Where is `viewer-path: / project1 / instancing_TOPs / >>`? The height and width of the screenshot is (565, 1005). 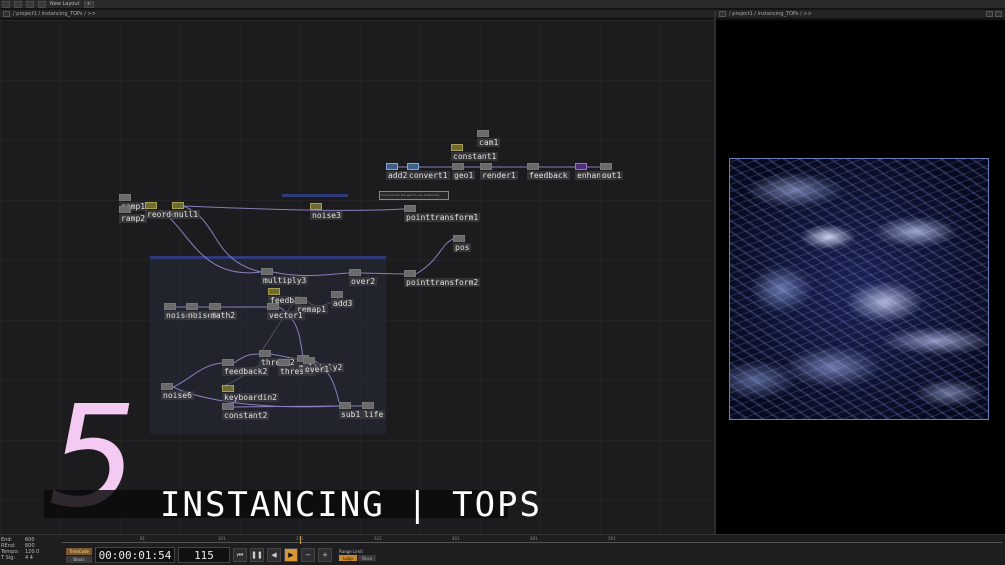 viewer-path: / project1 / instancing_TOPs / >> is located at coordinates (770, 14).